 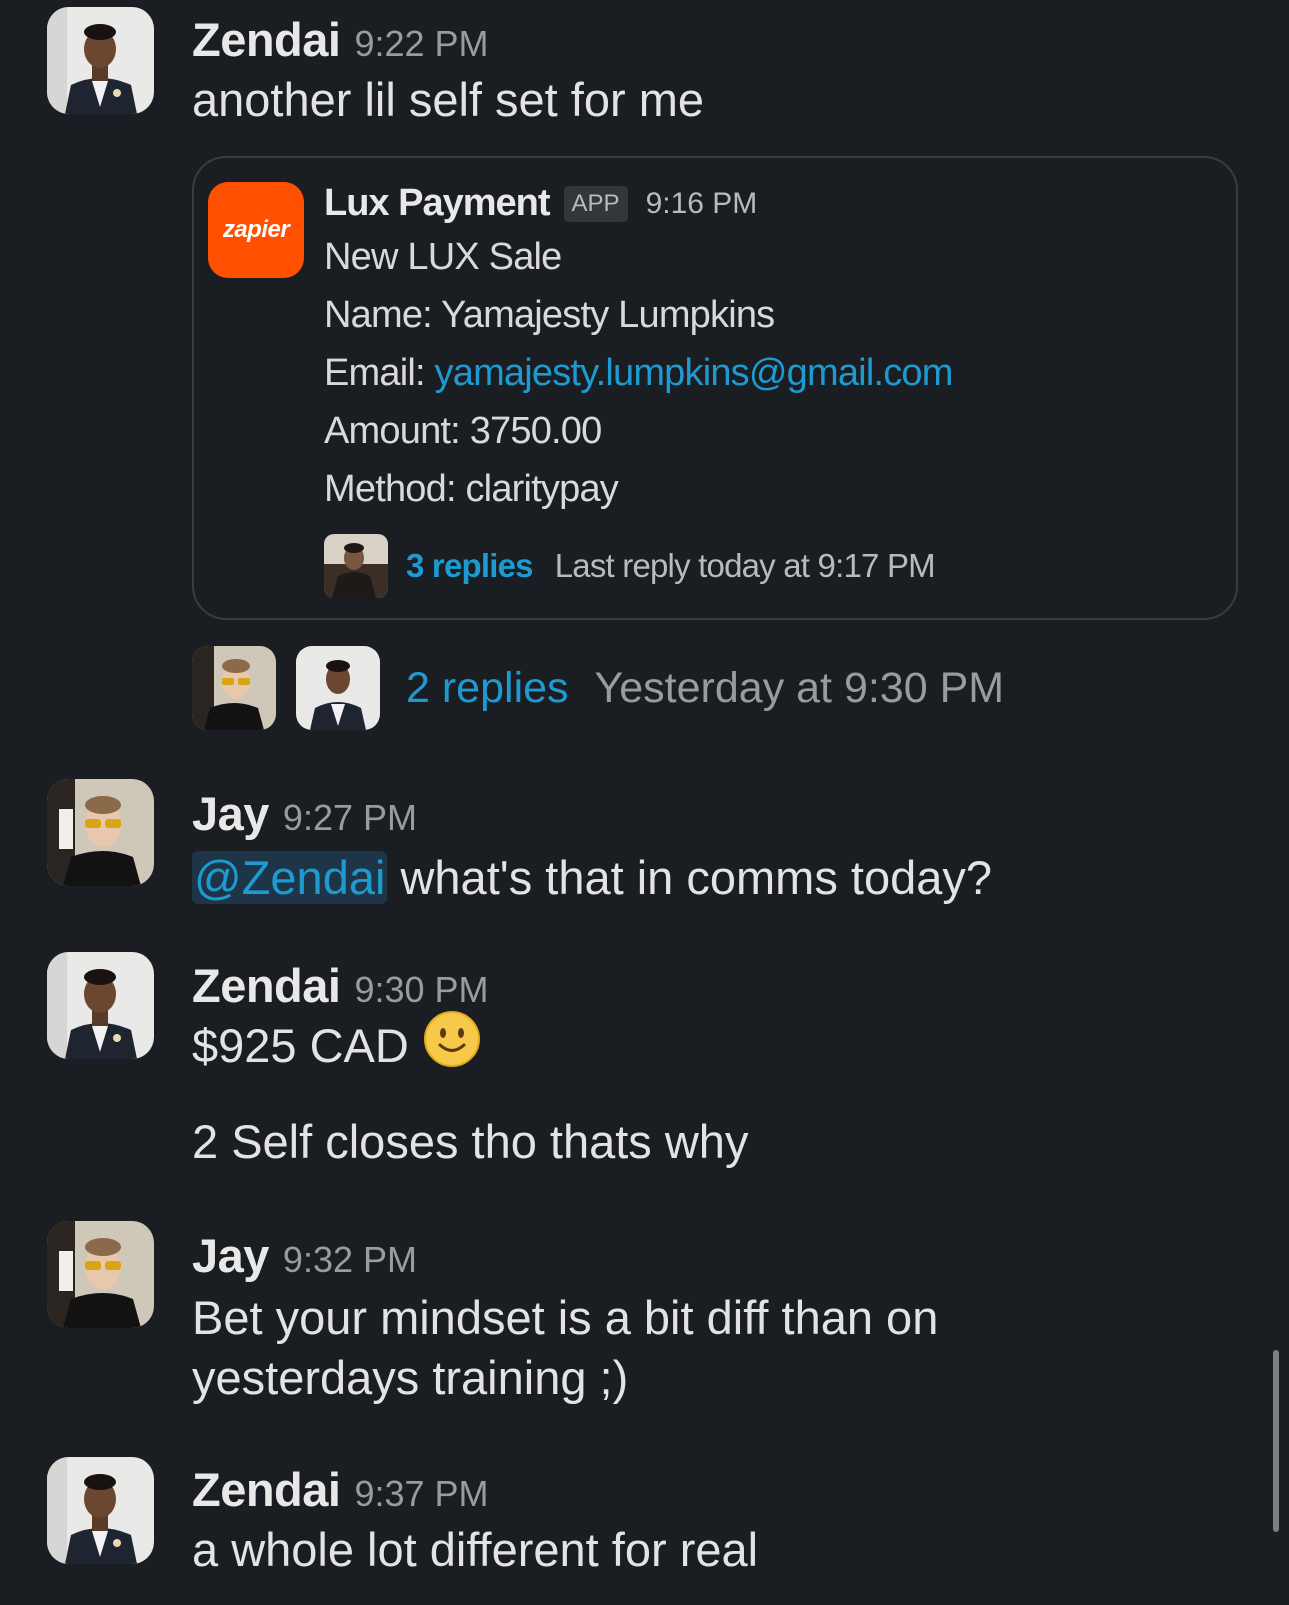 What do you see at coordinates (378, 315) in the screenshot?
I see `name-label: Name:` at bounding box center [378, 315].